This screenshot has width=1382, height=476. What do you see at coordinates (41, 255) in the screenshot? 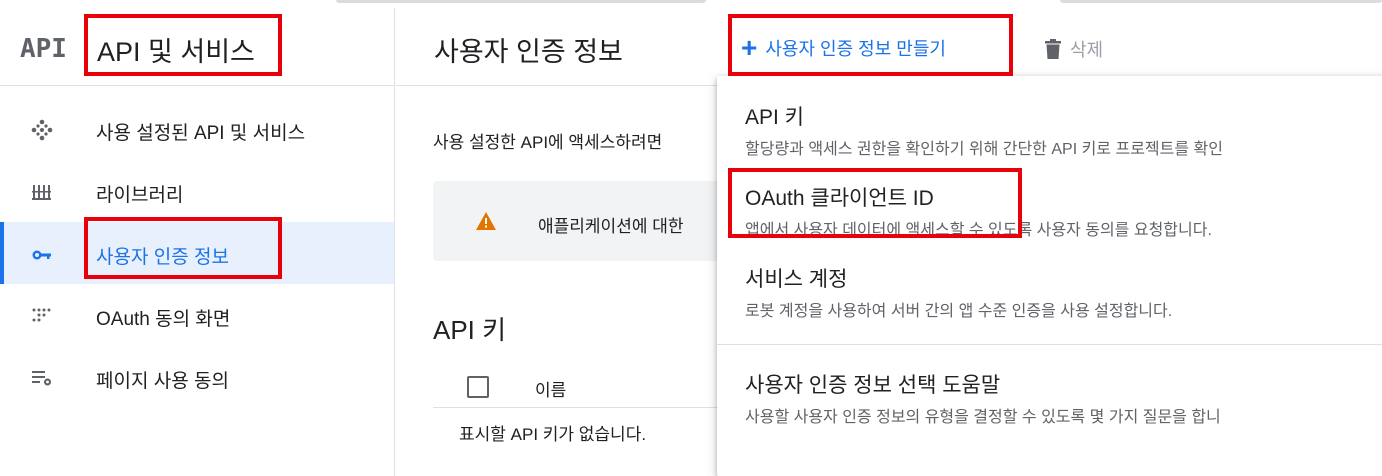
I see `key-icon` at bounding box center [41, 255].